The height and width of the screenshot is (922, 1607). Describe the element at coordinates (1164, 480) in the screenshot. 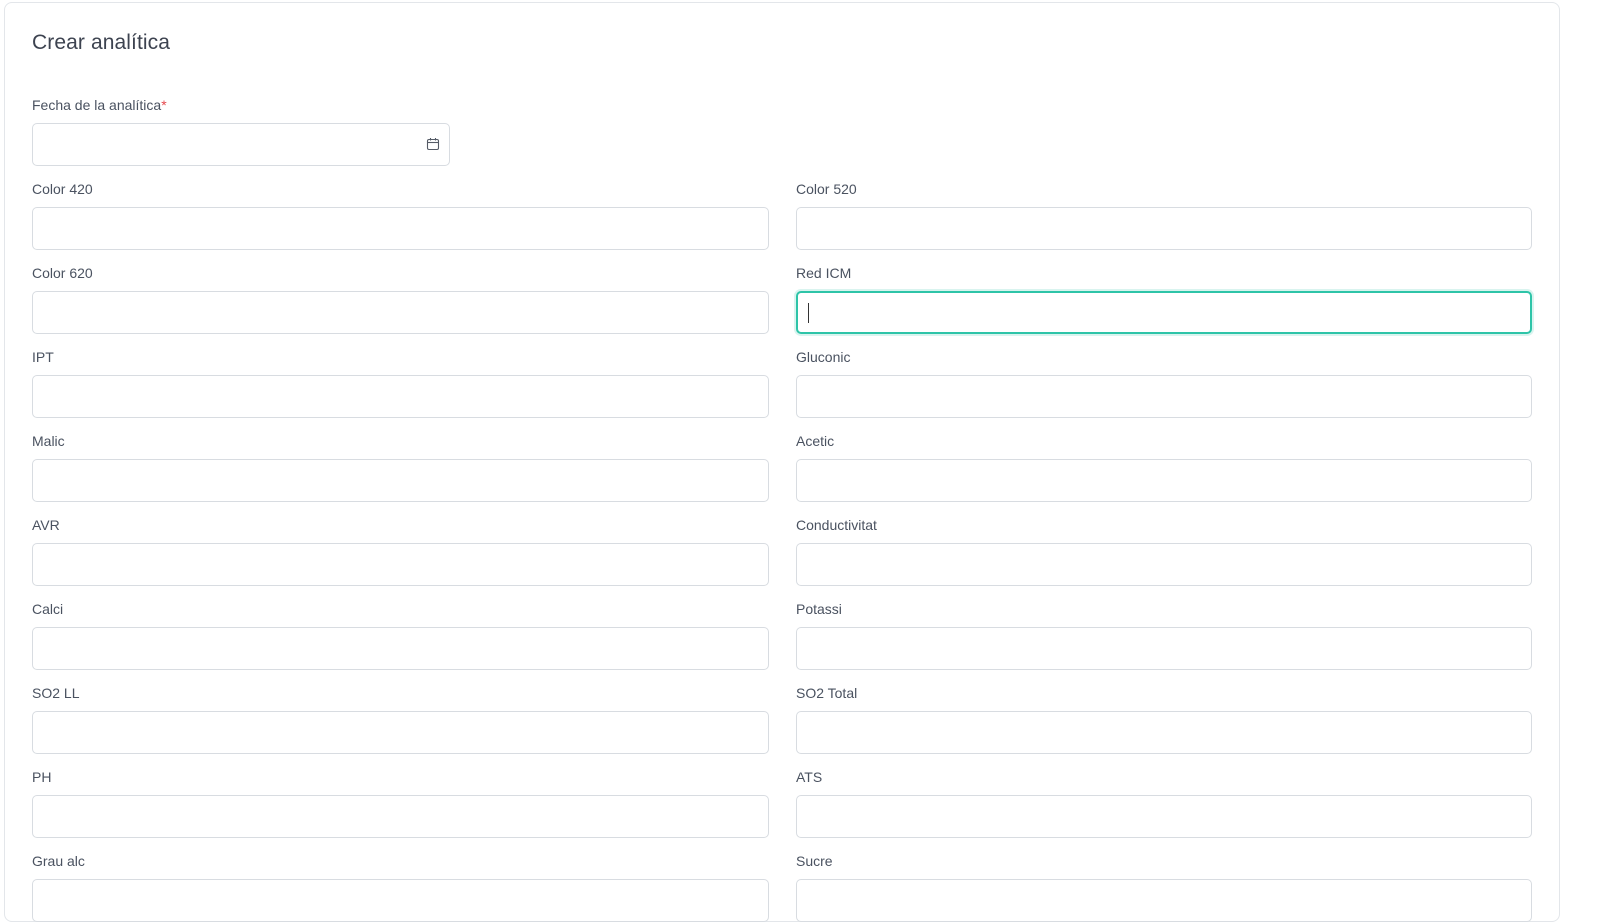

I see `acetic-input` at that location.